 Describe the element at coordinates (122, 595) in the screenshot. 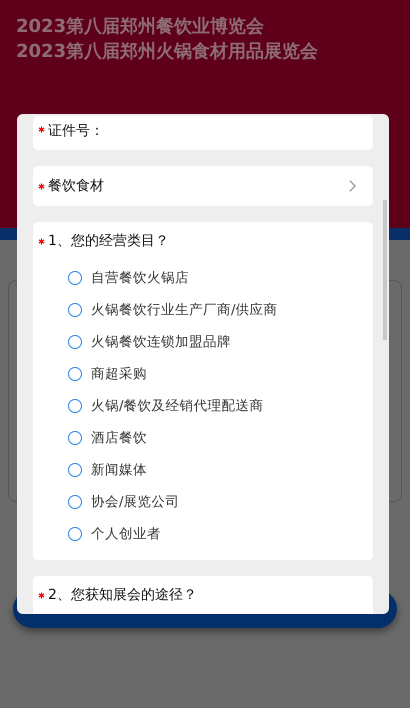

I see `question-title: 2、您获知展会的途径？` at that location.